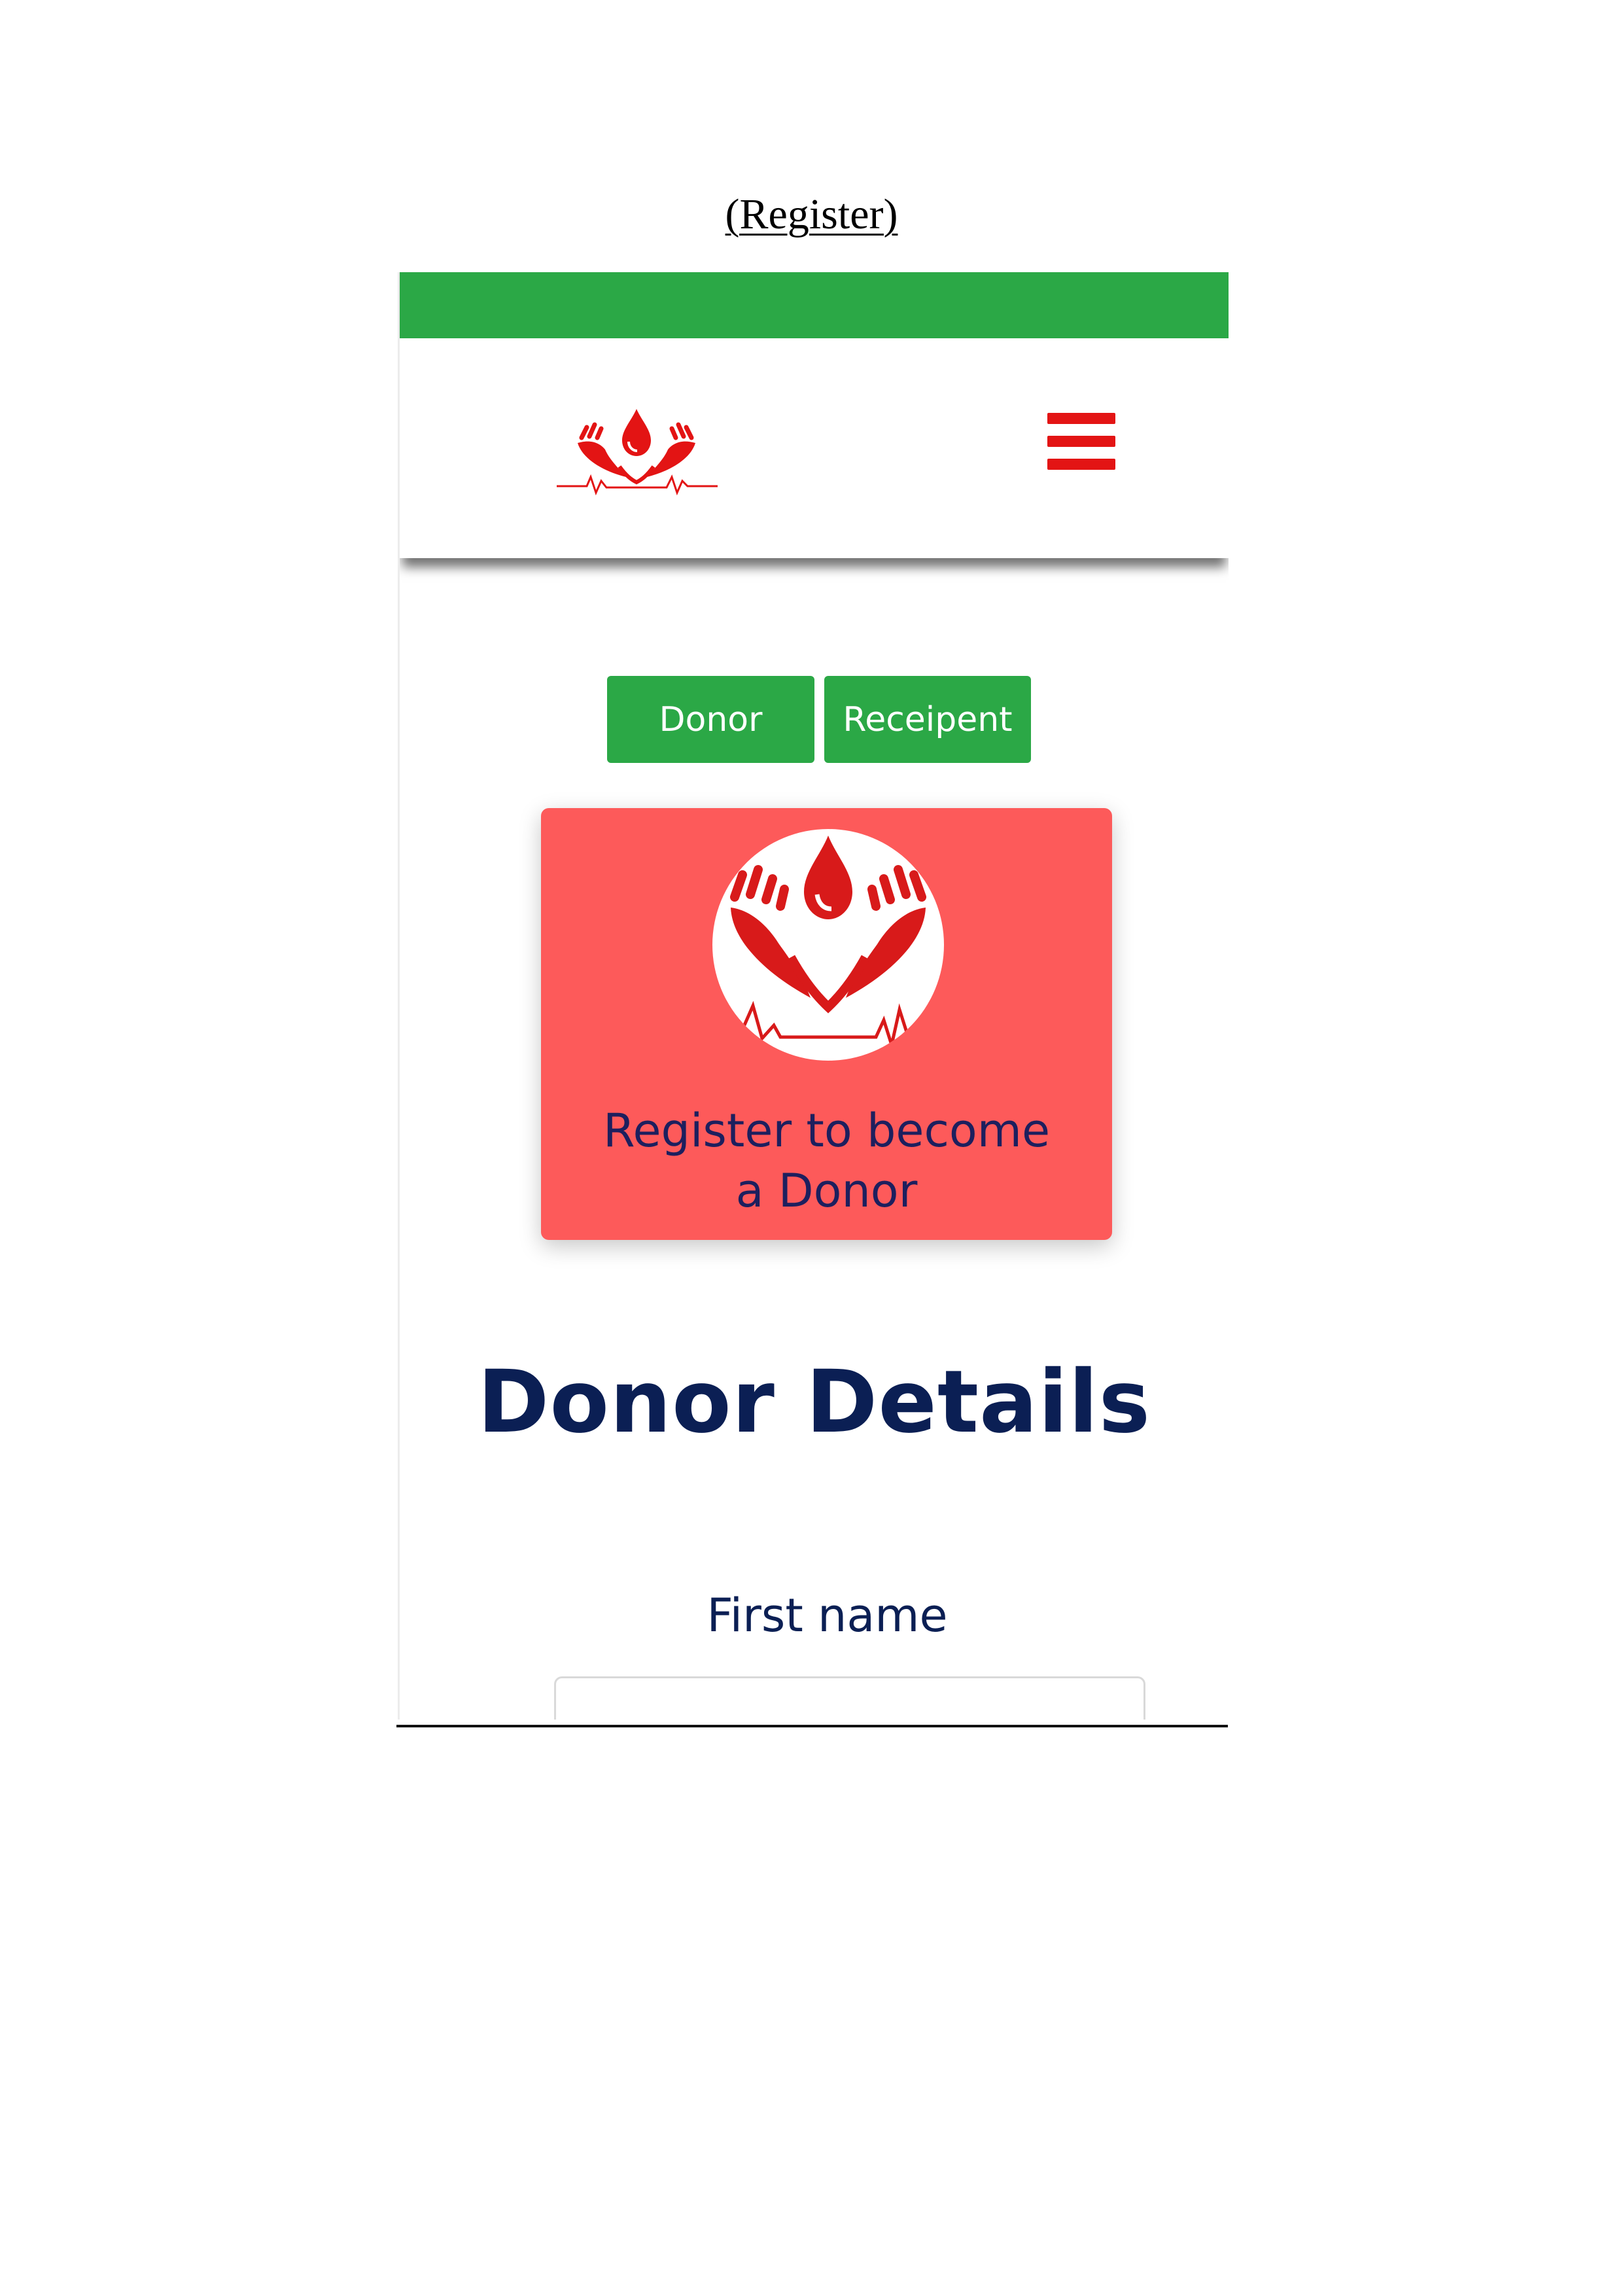 The width and height of the screenshot is (1623, 2296). Describe the element at coordinates (637, 453) in the screenshot. I see `blood-donation-logo-icon` at that location.